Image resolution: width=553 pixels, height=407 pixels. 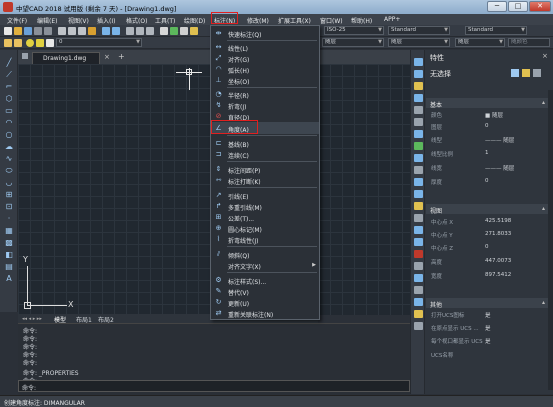 I want to click on region-icon: ◧, so click(x=9, y=254).